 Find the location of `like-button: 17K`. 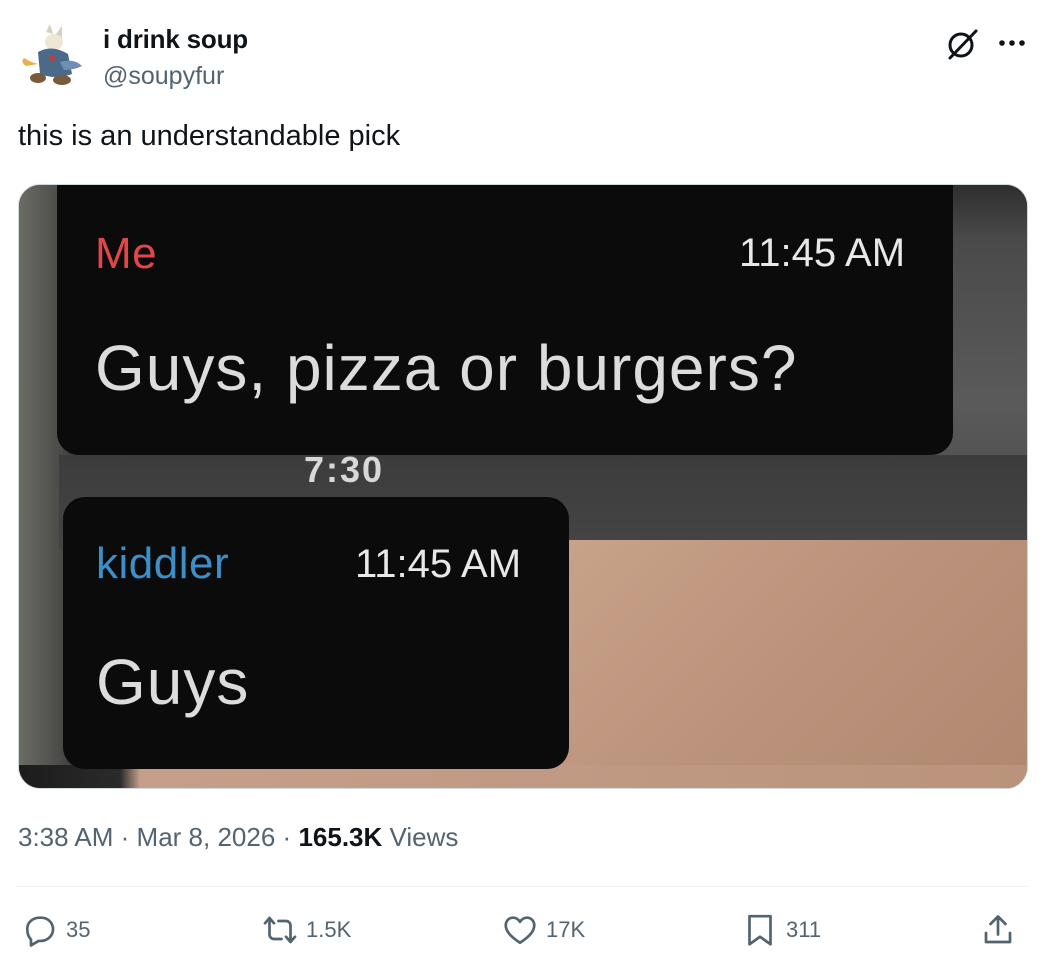

like-button: 17K is located at coordinates (543, 930).